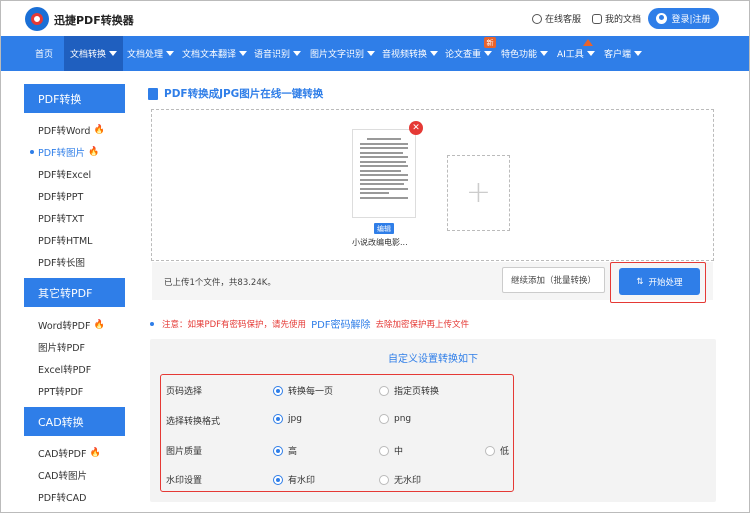 The width and height of the screenshot is (750, 513). Describe the element at coordinates (618, 55) in the screenshot. I see `nav-client-label: 客户端` at that location.